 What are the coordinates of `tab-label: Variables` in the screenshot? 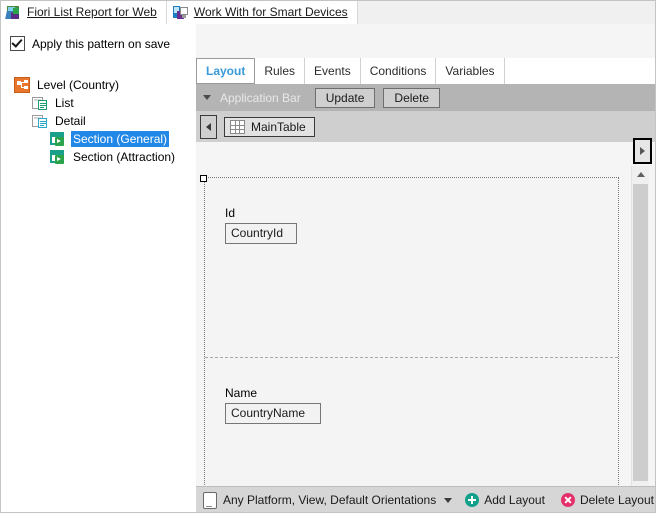 It's located at (470, 71).